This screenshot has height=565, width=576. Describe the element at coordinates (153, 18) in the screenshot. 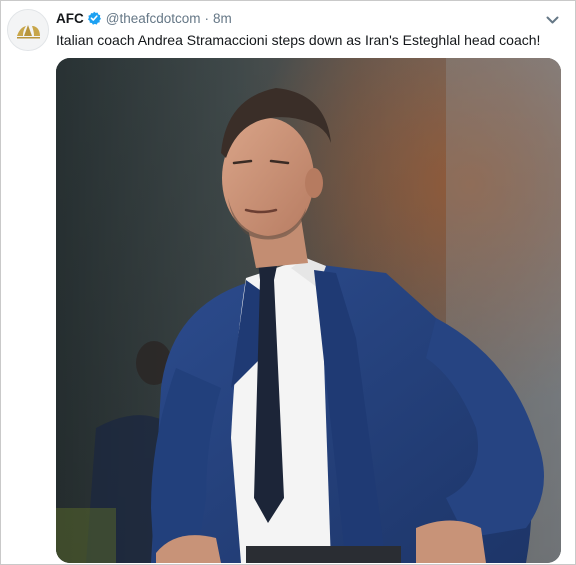

I see `author-handle: @theafcdotcom` at that location.